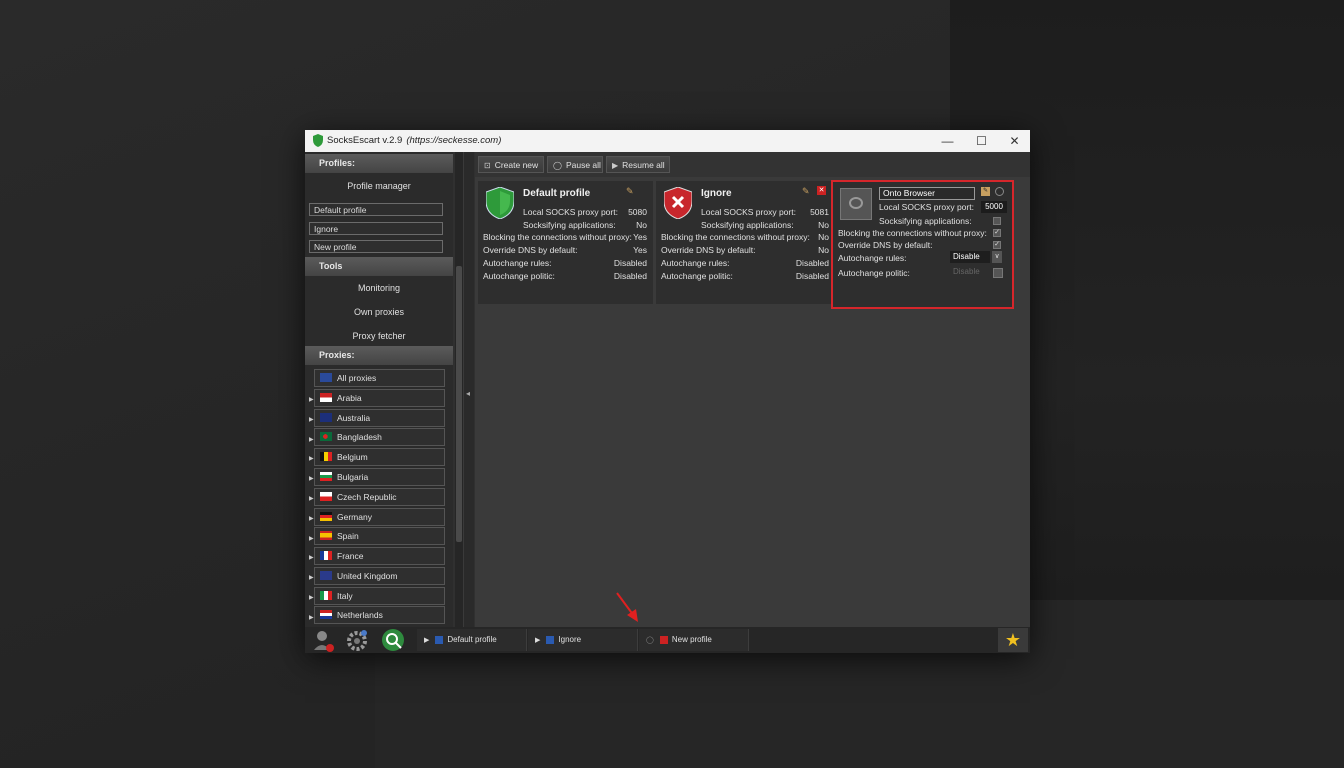 The image size is (1344, 768). What do you see at coordinates (379, 576) in the screenshot?
I see `country-united-kingdom: United Kingdom` at bounding box center [379, 576].